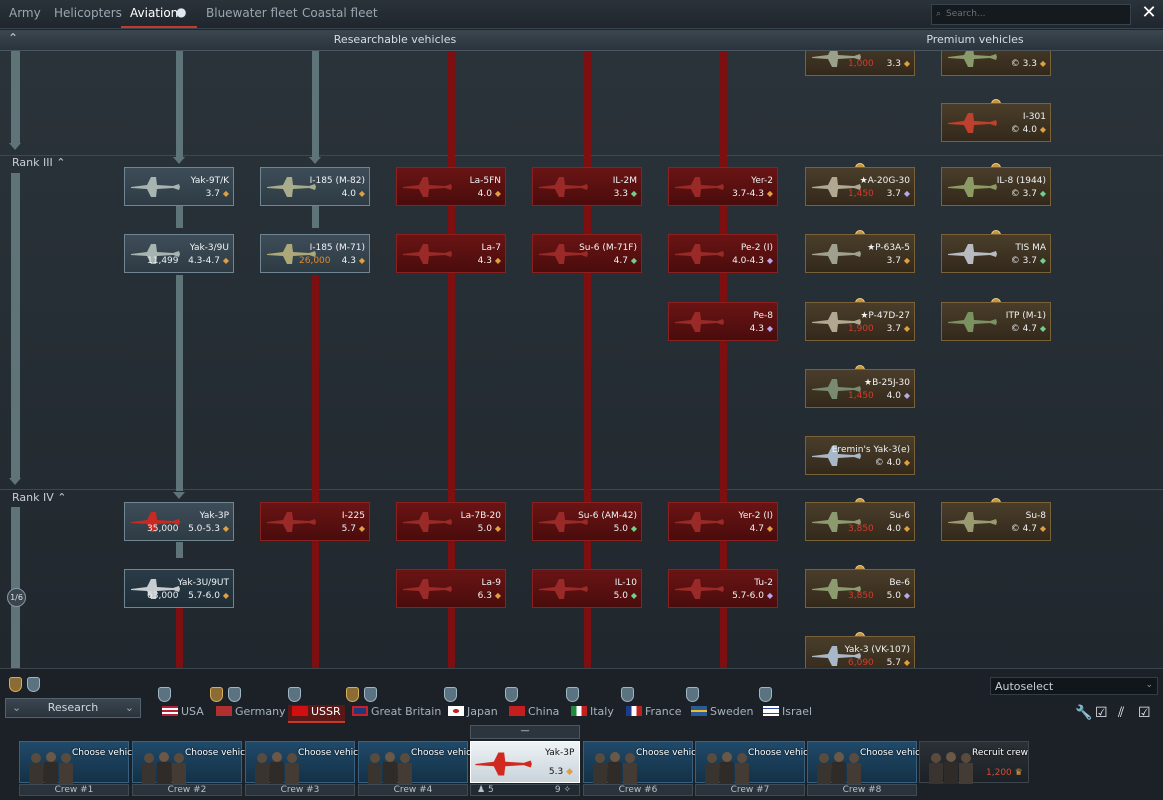 The width and height of the screenshot is (1163, 800). Describe the element at coordinates (25, 13) in the screenshot. I see `tab-army: Army` at that location.